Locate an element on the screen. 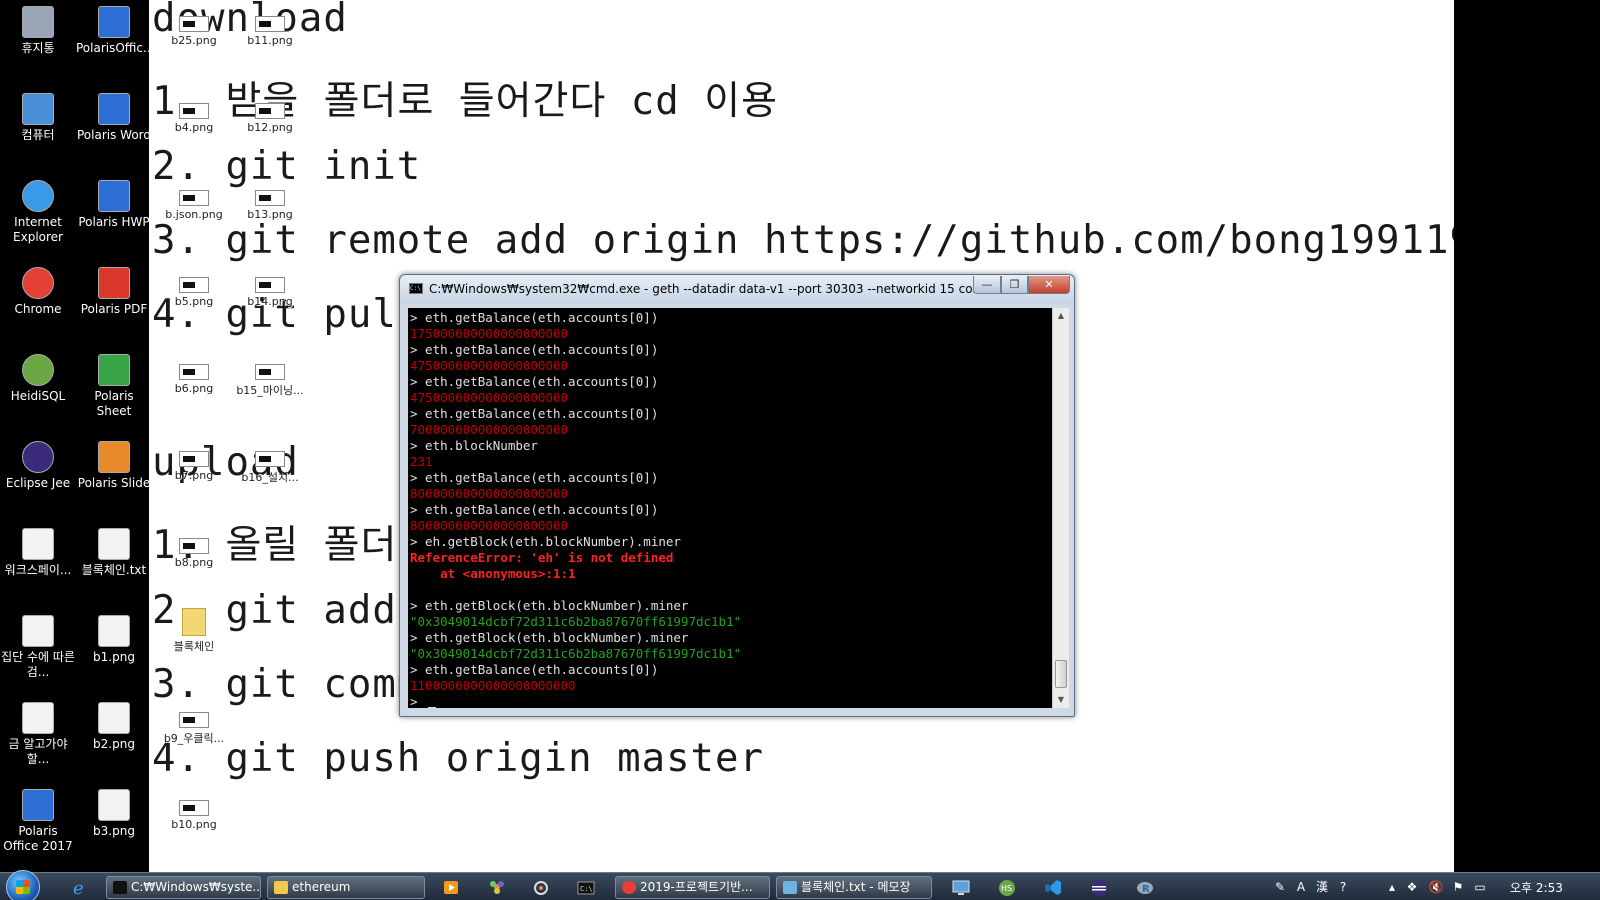 The height and width of the screenshot is (900, 1600). action-center-flag-icon: ⚑ is located at coordinates (1458, 887).